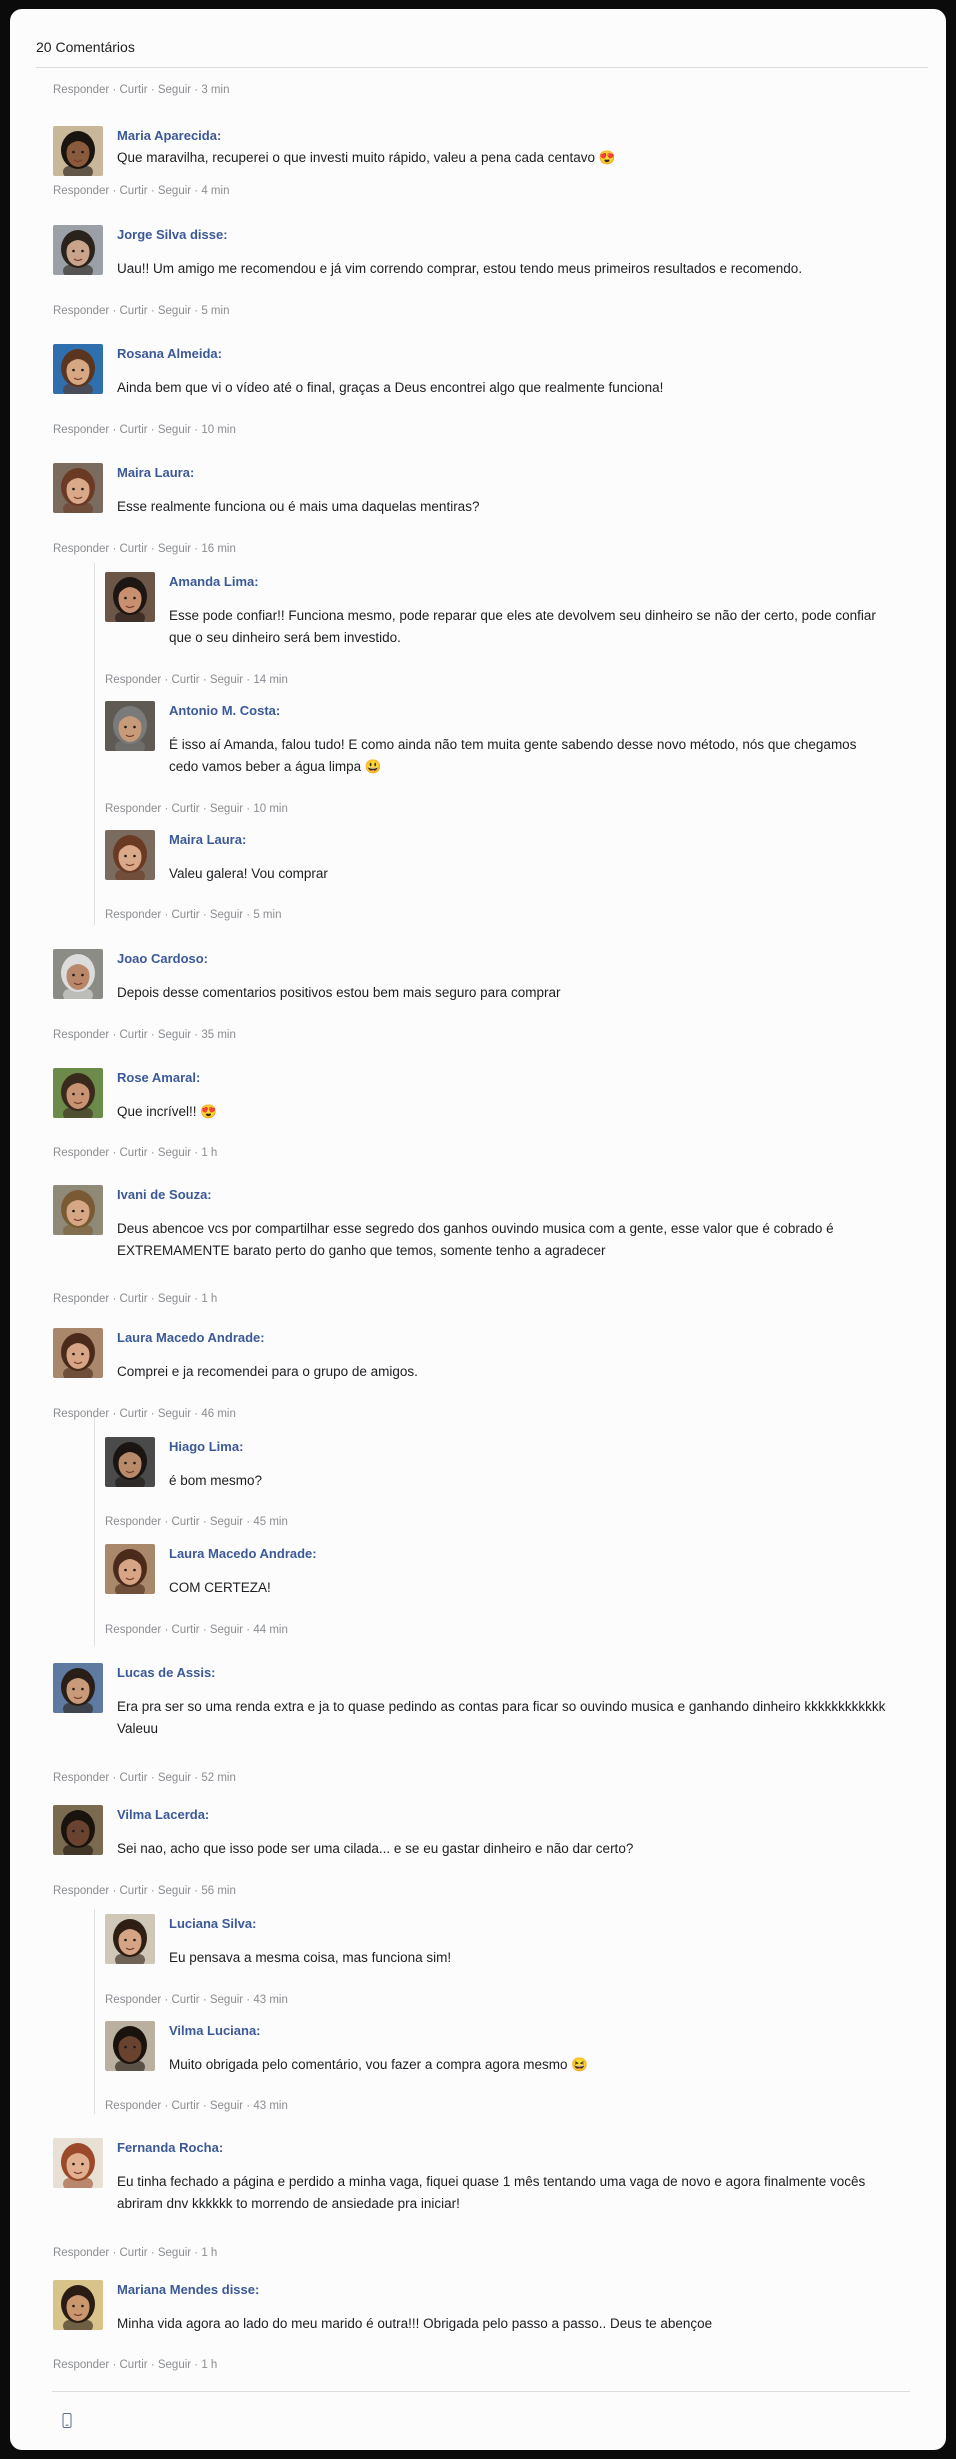 The image size is (956, 2459). Describe the element at coordinates (169, 136) in the screenshot. I see `comment-author: Maria Aparecida:` at that location.